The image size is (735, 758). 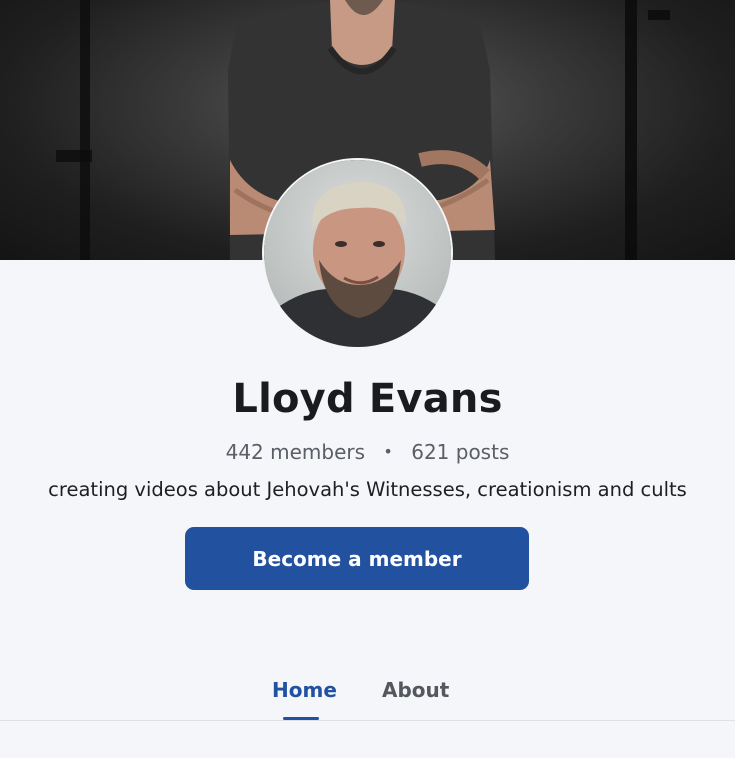 I want to click on profile-tabs: Home About, so click(x=367, y=694).